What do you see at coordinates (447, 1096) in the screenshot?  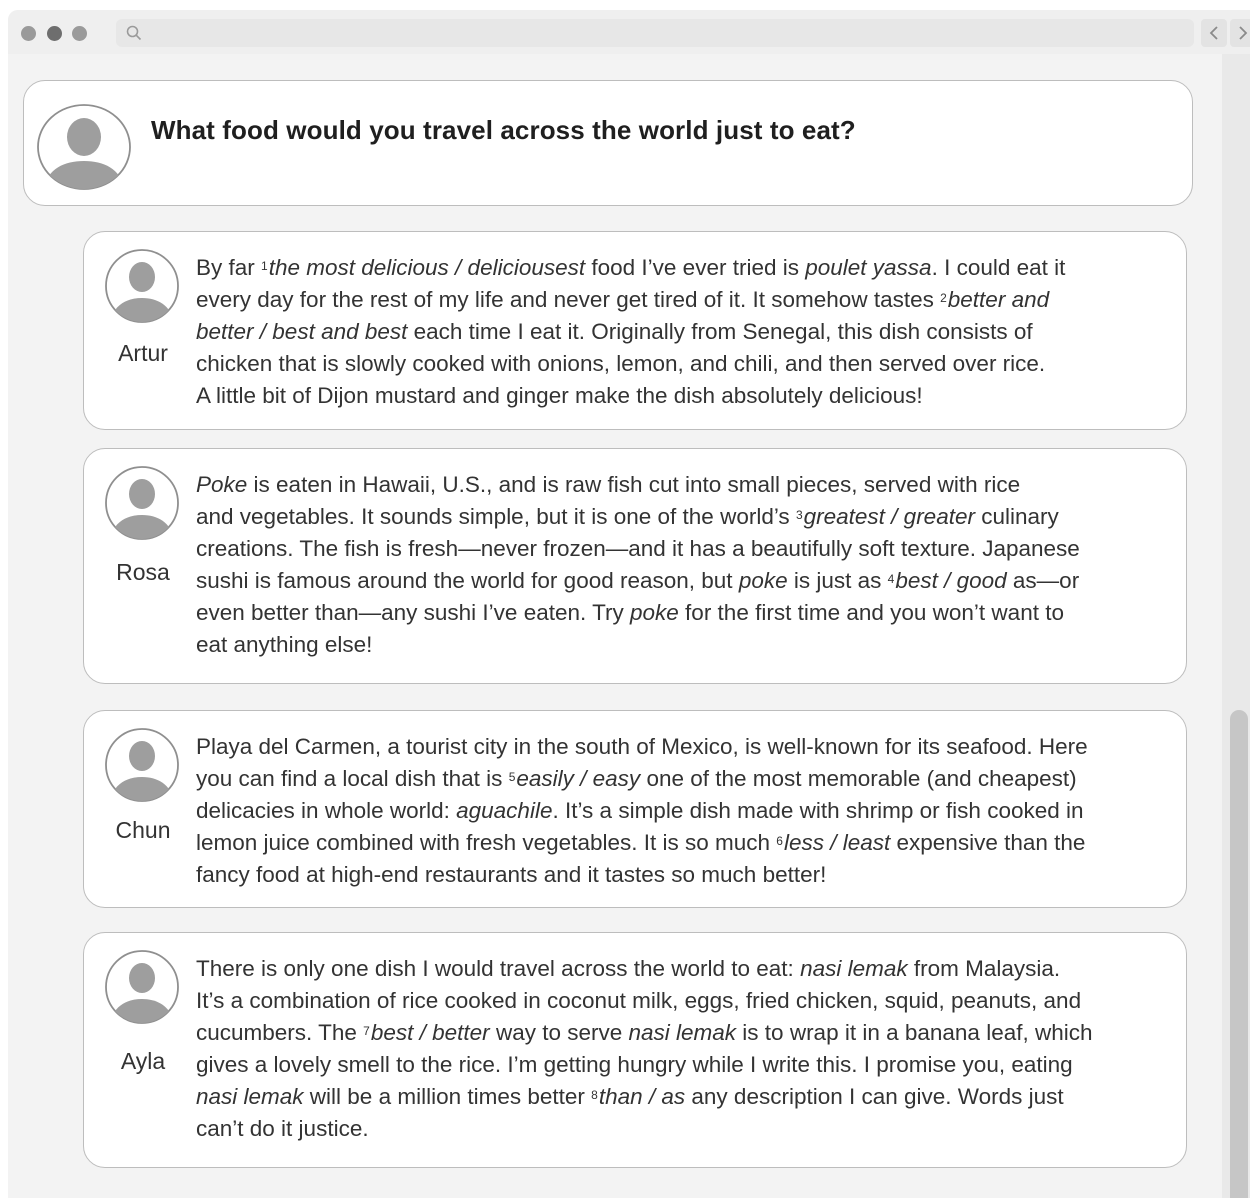 I see `text-run: will be a million times better` at bounding box center [447, 1096].